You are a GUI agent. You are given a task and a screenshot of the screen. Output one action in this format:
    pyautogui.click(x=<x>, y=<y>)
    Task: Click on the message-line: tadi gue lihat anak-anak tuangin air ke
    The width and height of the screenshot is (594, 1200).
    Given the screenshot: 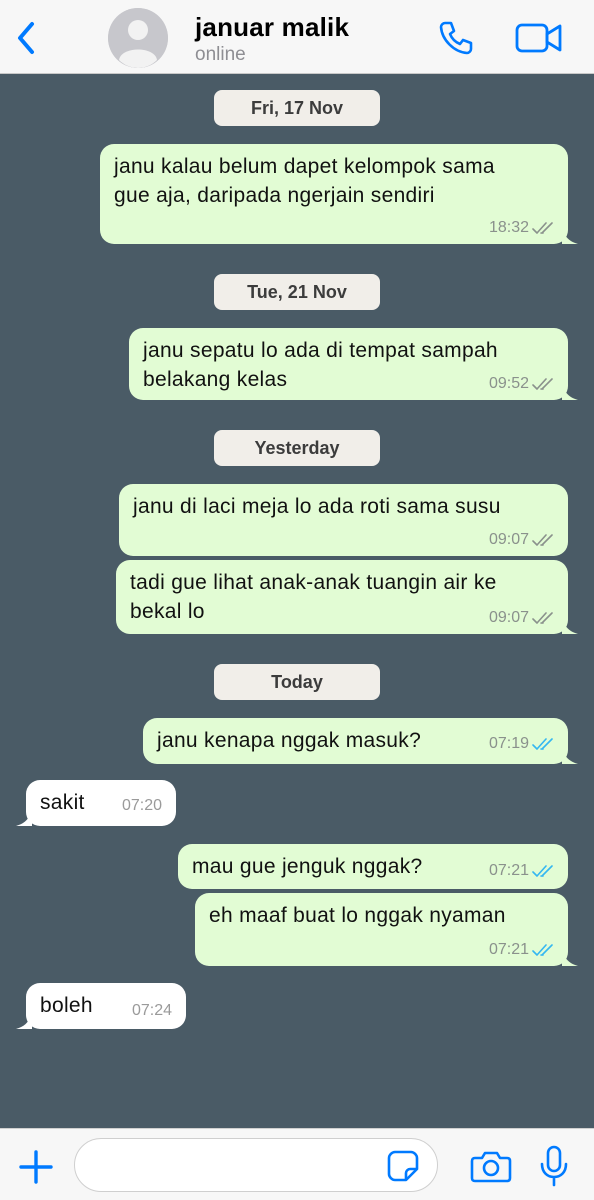 What is the action you would take?
    pyautogui.click(x=313, y=582)
    